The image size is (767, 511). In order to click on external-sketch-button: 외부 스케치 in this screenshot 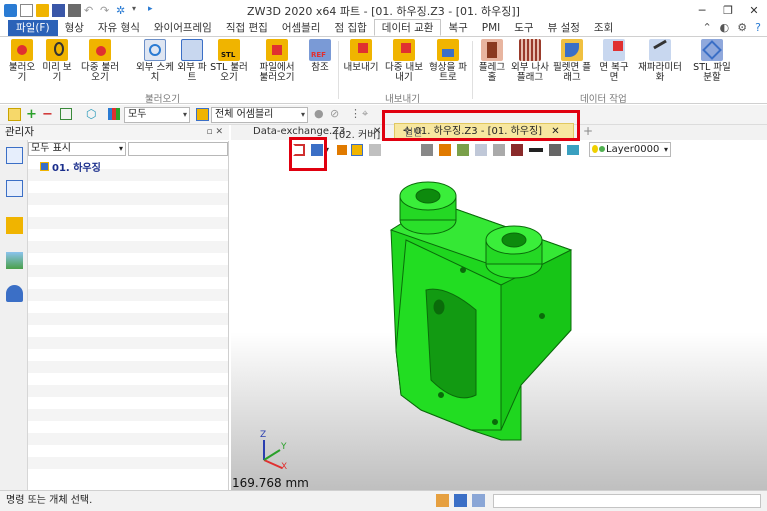, I will do `click(155, 61)`.